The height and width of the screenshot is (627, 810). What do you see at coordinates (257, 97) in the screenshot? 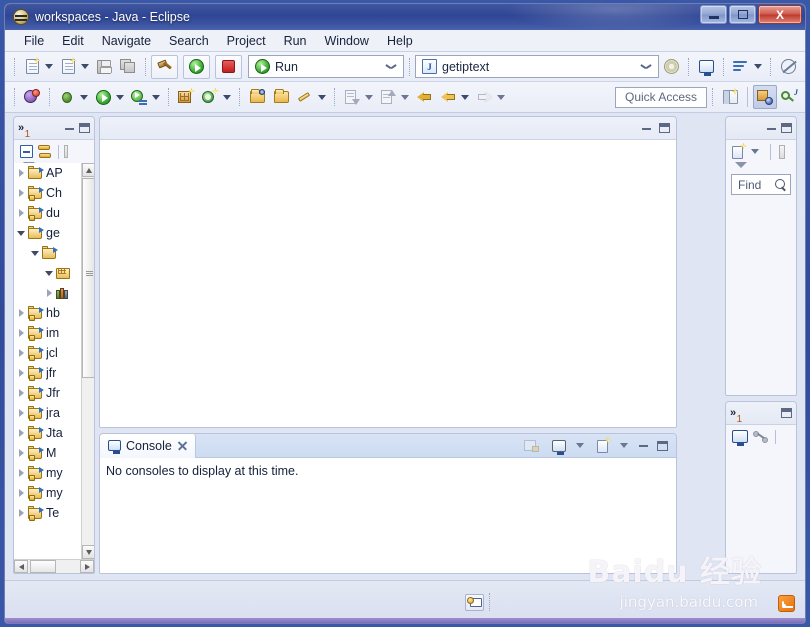
I see `open-type-button` at bounding box center [257, 97].